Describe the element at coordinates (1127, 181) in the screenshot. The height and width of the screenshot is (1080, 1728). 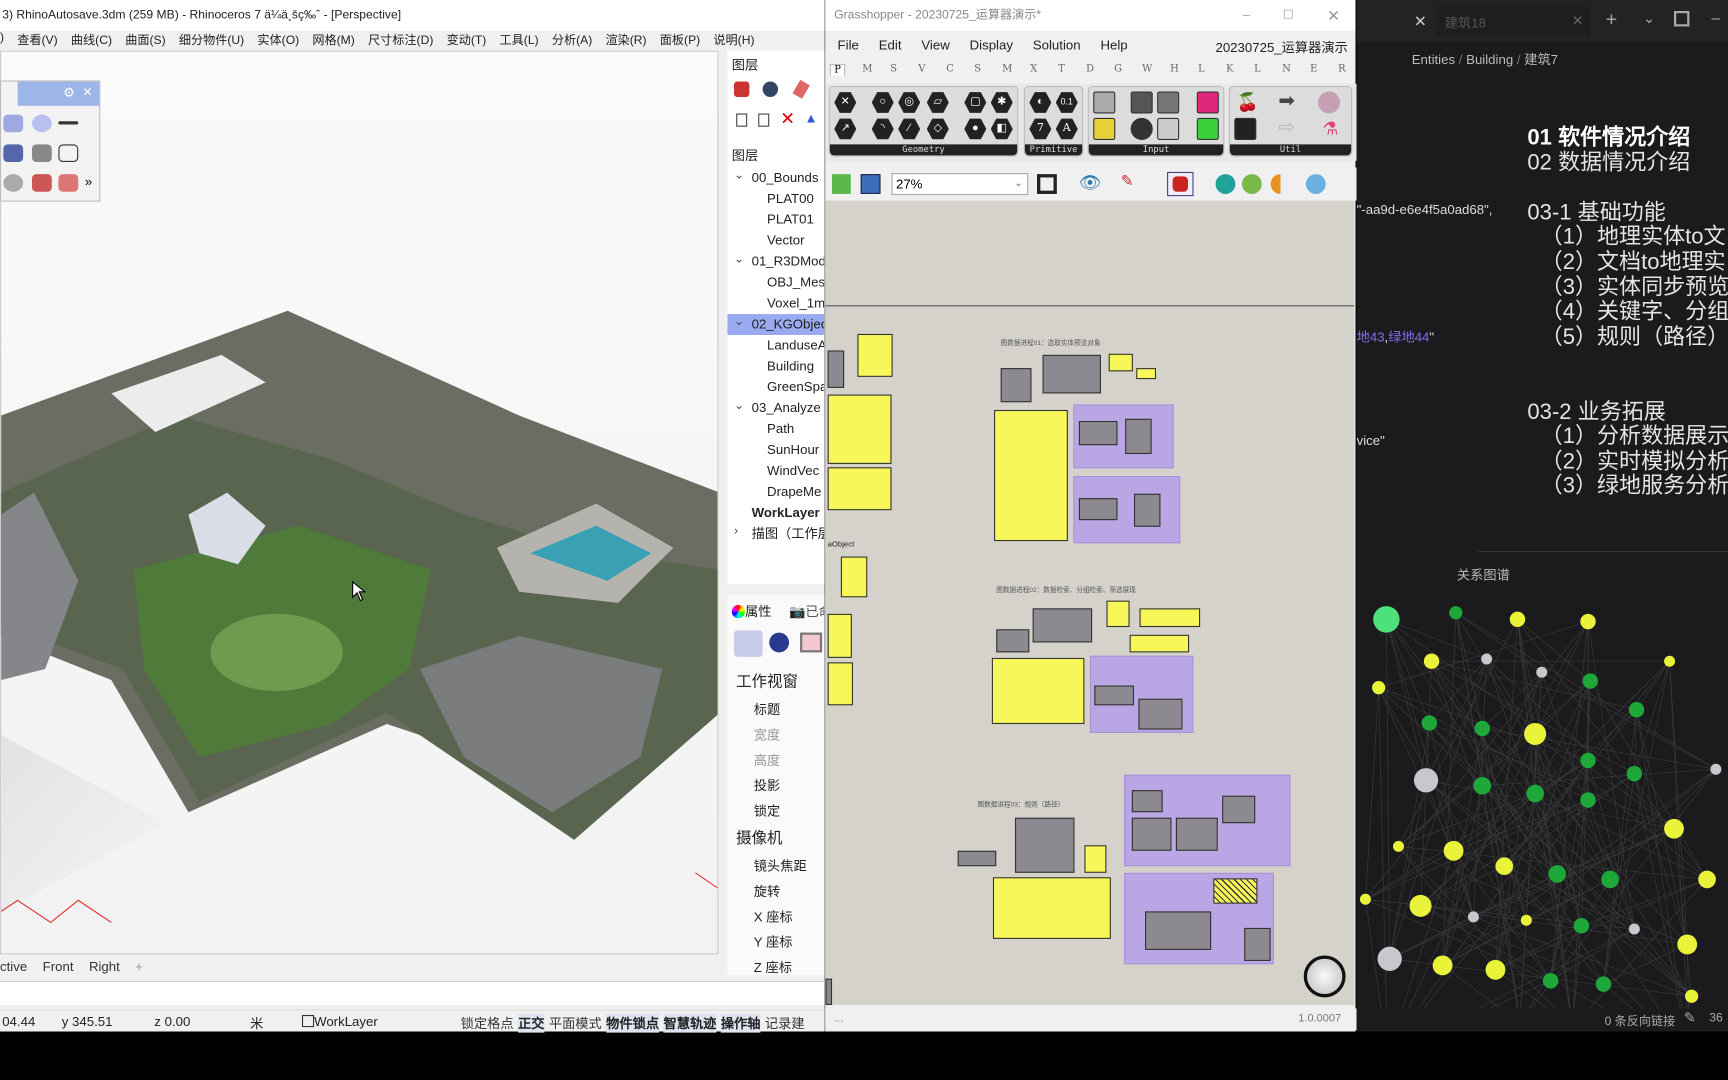
I see `sketch-icon: ✎` at that location.